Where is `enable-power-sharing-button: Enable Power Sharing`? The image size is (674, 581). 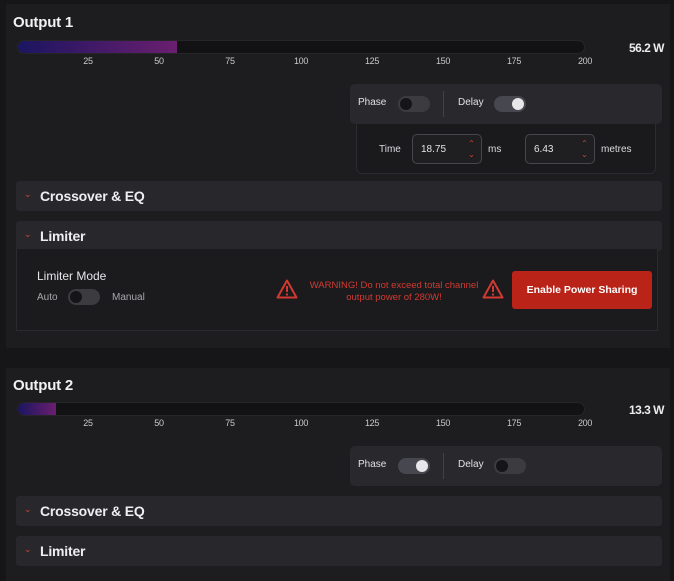 enable-power-sharing-button: Enable Power Sharing is located at coordinates (582, 290).